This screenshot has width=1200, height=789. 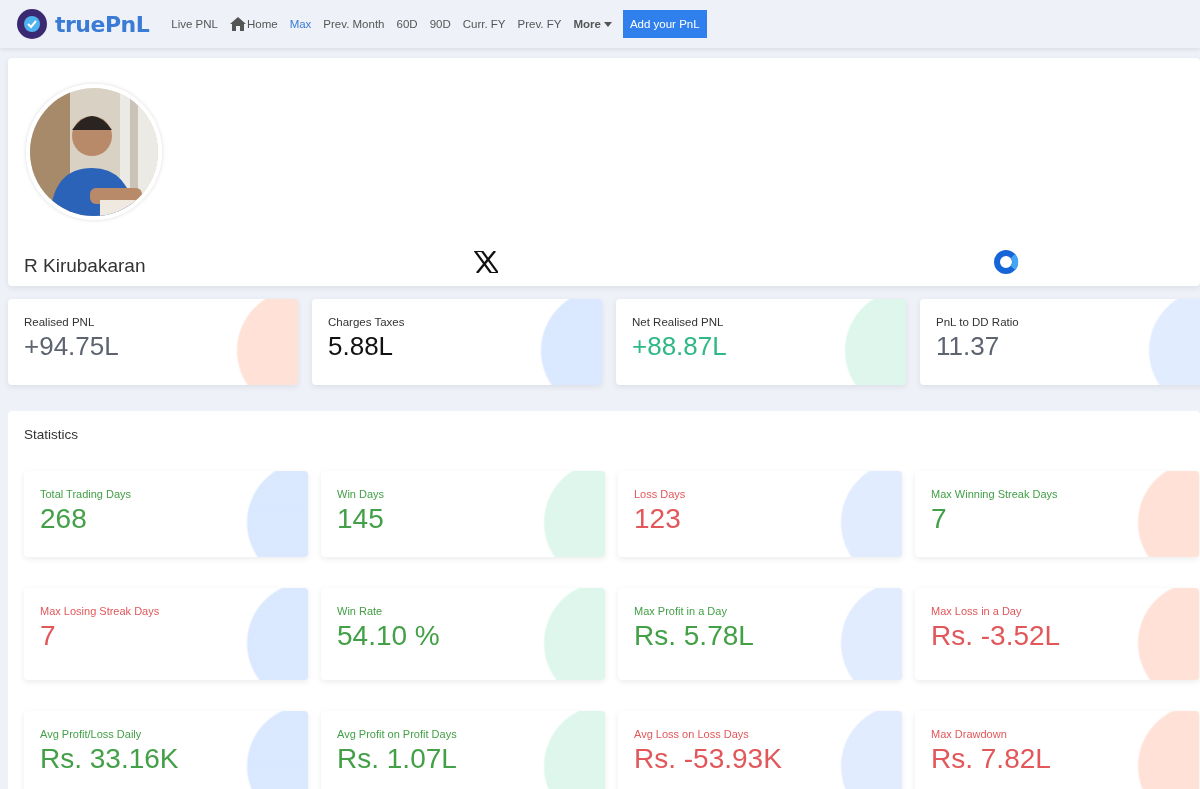 What do you see at coordinates (367, 322) in the screenshot?
I see `card-label: Charges Taxes` at bounding box center [367, 322].